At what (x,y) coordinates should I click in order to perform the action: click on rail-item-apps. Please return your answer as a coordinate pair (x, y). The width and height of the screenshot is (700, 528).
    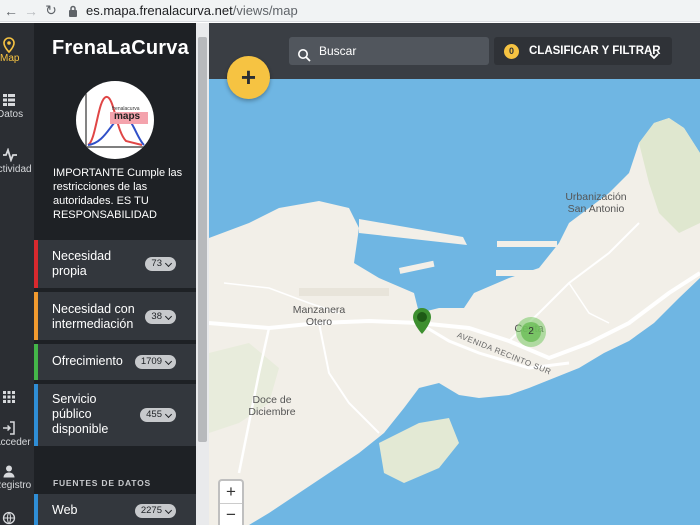
    Looking at the image, I should click on (17, 398).